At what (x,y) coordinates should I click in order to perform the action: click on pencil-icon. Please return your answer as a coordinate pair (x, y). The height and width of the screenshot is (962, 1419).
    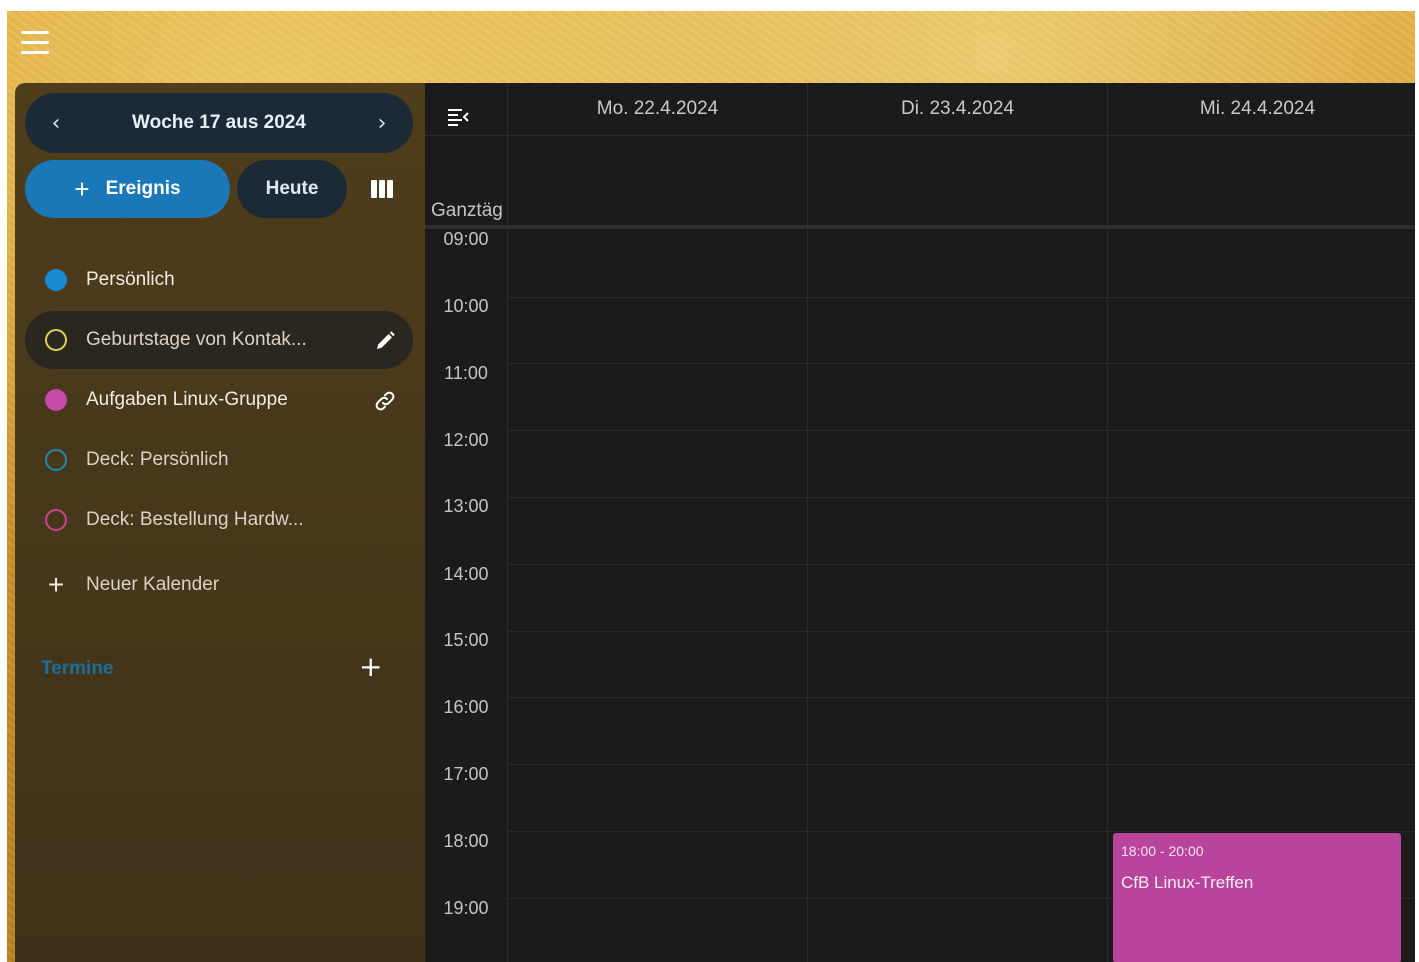
    Looking at the image, I should click on (385, 341).